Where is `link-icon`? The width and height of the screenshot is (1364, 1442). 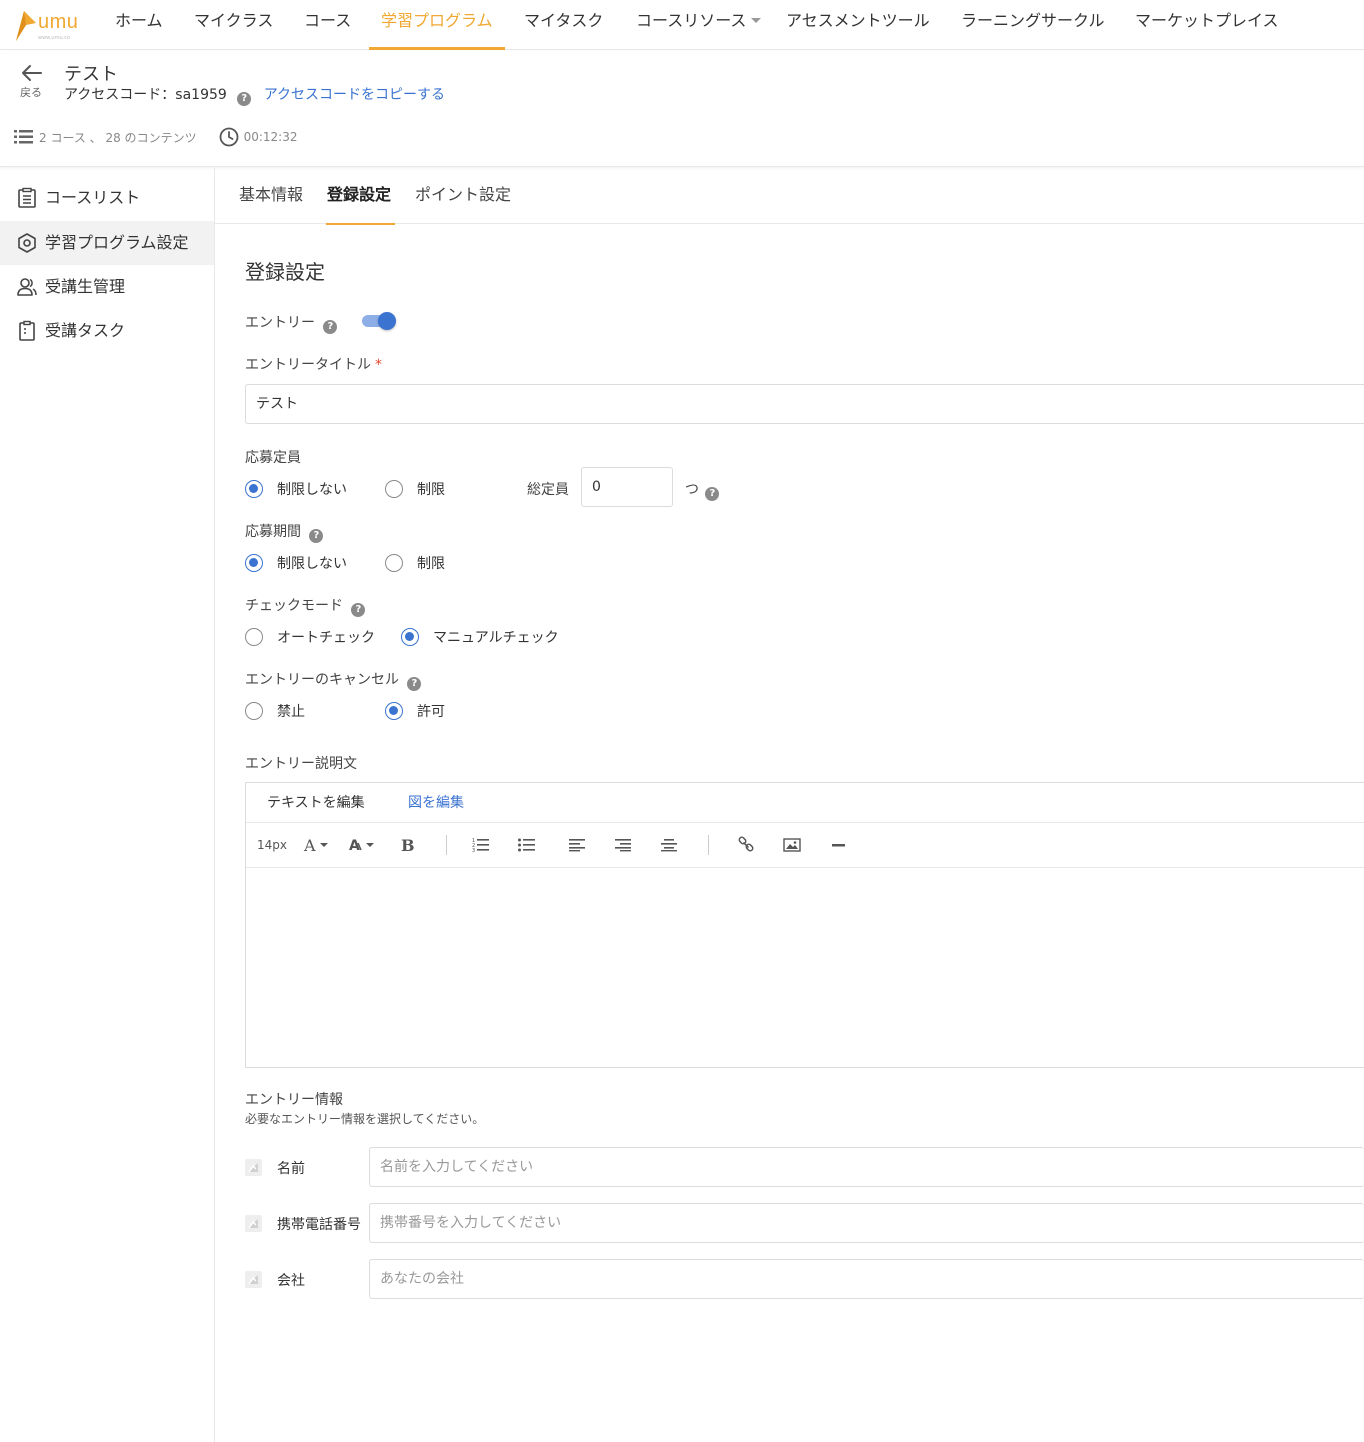 link-icon is located at coordinates (746, 845).